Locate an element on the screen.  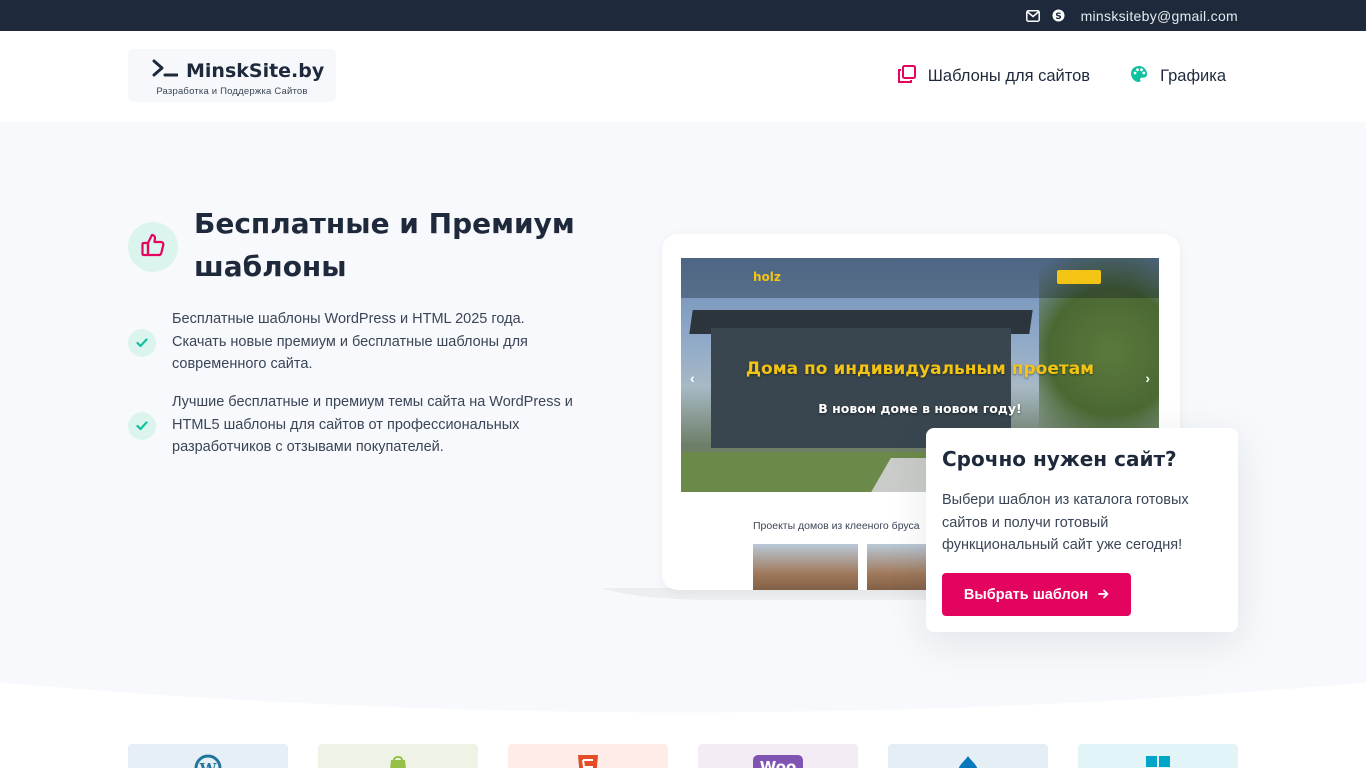
hero-badge is located at coordinates (153, 247).